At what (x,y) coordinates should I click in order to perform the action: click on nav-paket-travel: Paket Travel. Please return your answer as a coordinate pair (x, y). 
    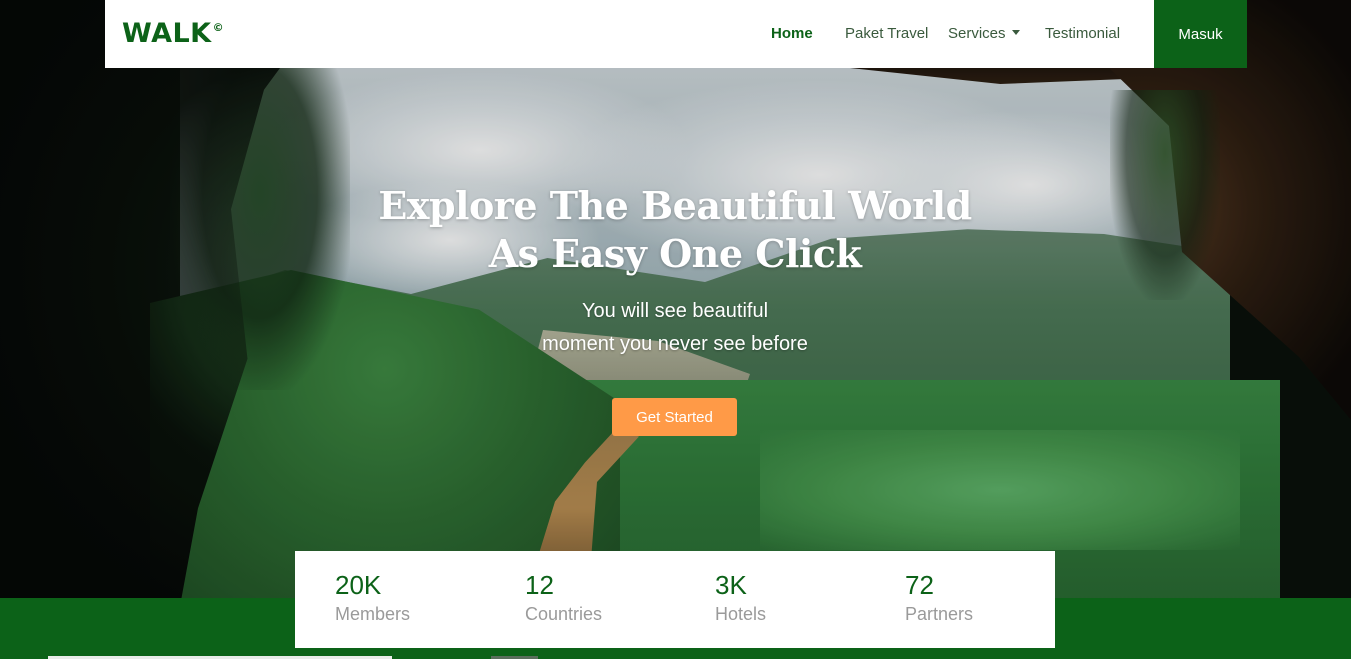
    Looking at the image, I should click on (886, 34).